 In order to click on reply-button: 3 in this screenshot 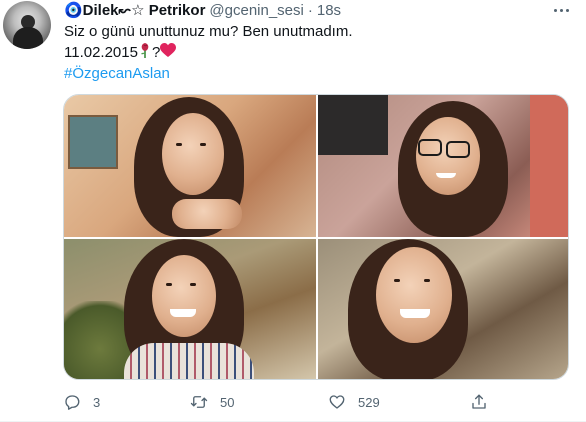, I will do `click(81, 402)`.